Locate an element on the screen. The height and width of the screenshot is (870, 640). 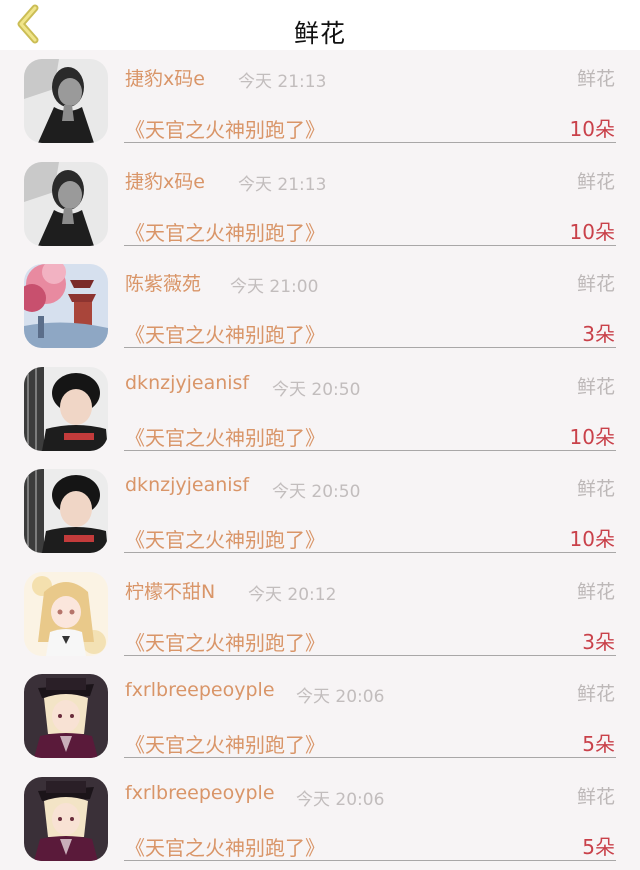
list-item: 陈紫薇苑 今天 21:00 鲜花 《天官之火神别跑了》 3朵 is located at coordinates (320, 306).